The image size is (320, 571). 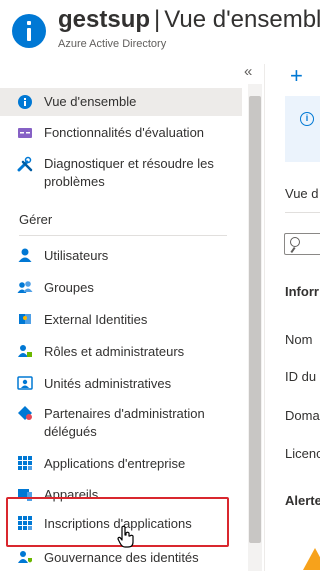 What do you see at coordinates (121, 289) in the screenshot?
I see `sidebar-item-groups: Groupes` at bounding box center [121, 289].